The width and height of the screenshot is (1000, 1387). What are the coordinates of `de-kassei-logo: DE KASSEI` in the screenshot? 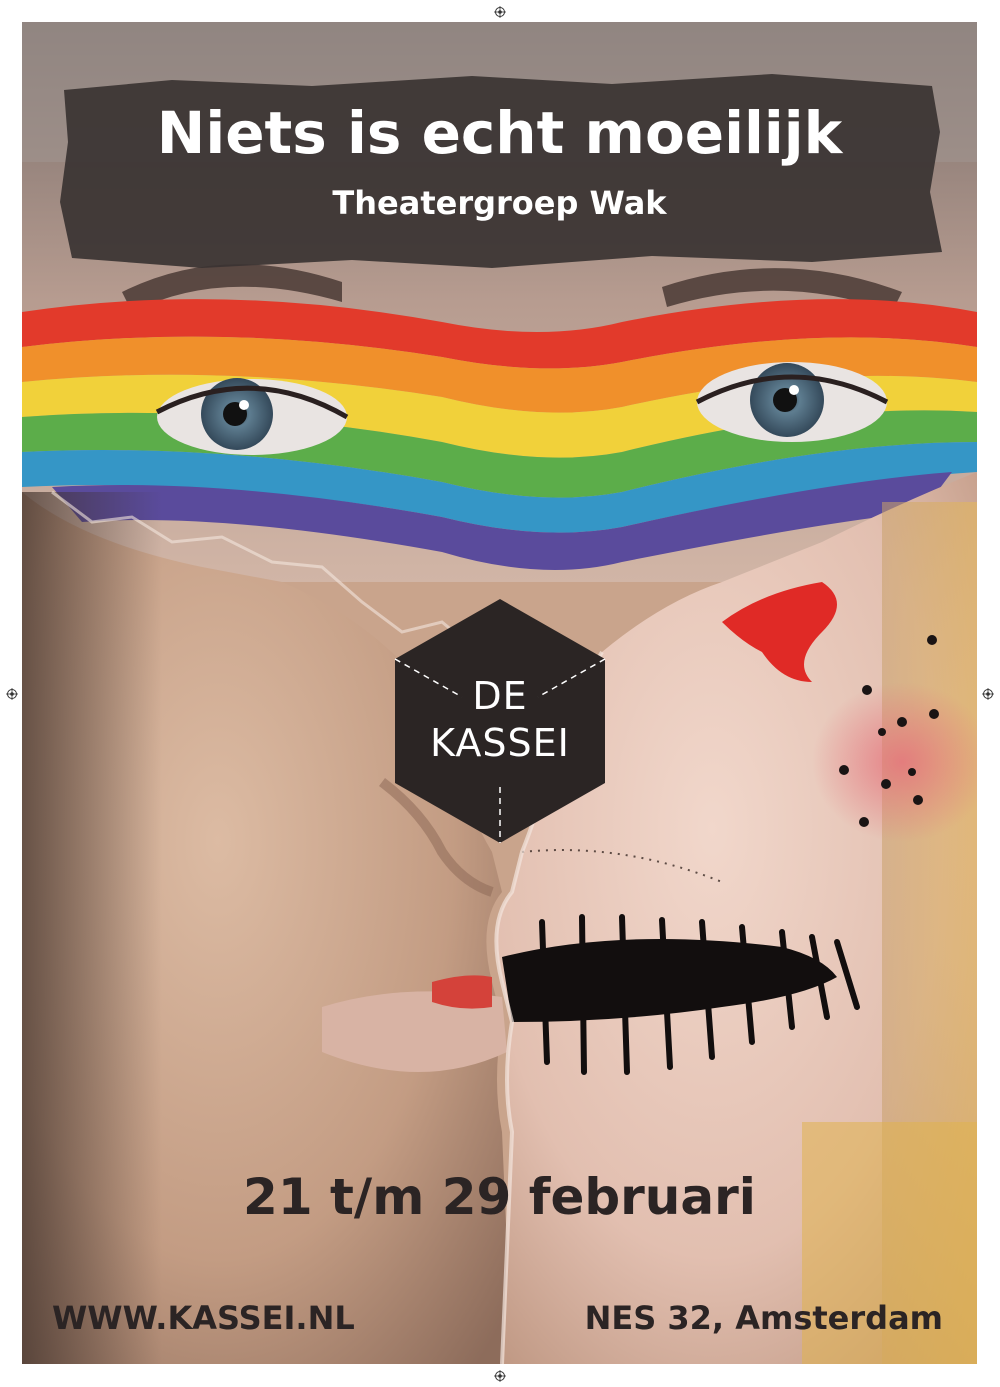 It's located at (500, 721).